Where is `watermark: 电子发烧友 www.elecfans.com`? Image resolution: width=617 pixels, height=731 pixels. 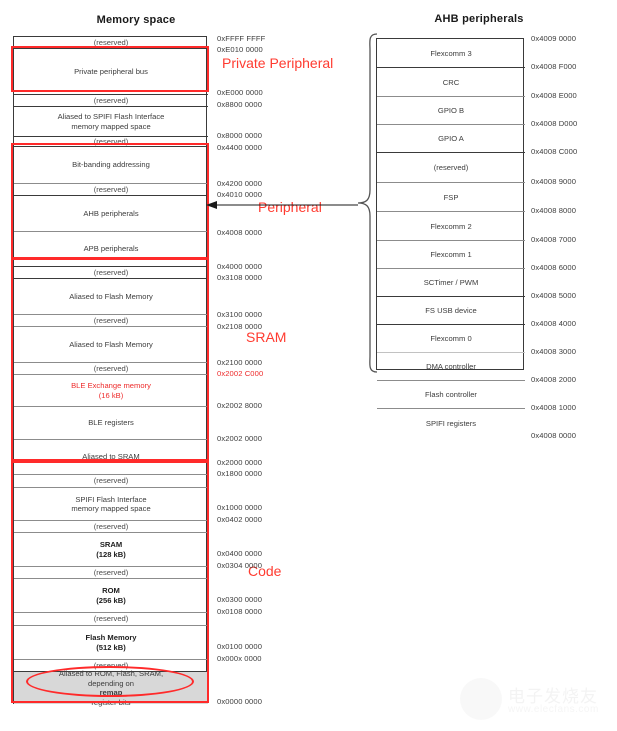
watermark: 电子发烧友 www.elecfans.com is located at coordinates (534, 701).